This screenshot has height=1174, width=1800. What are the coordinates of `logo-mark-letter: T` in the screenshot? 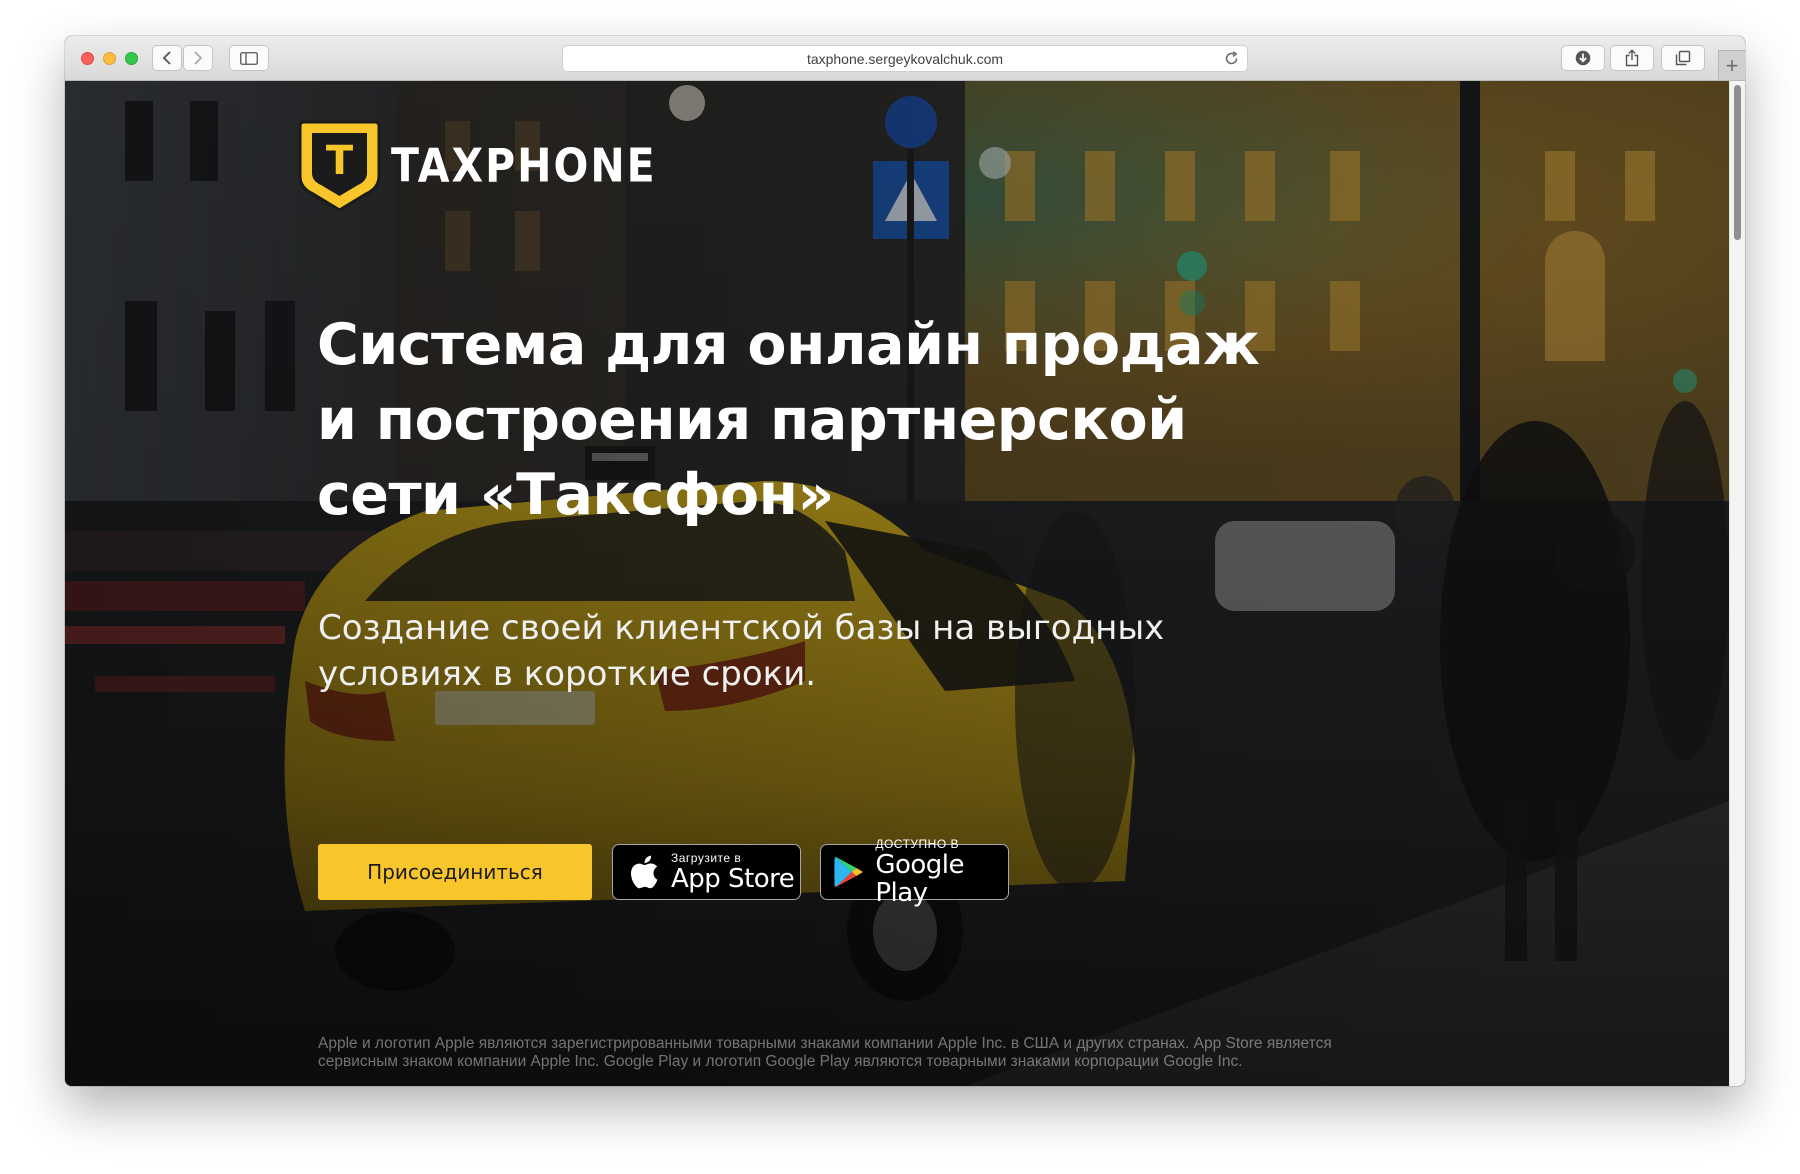 It's located at (340, 161).